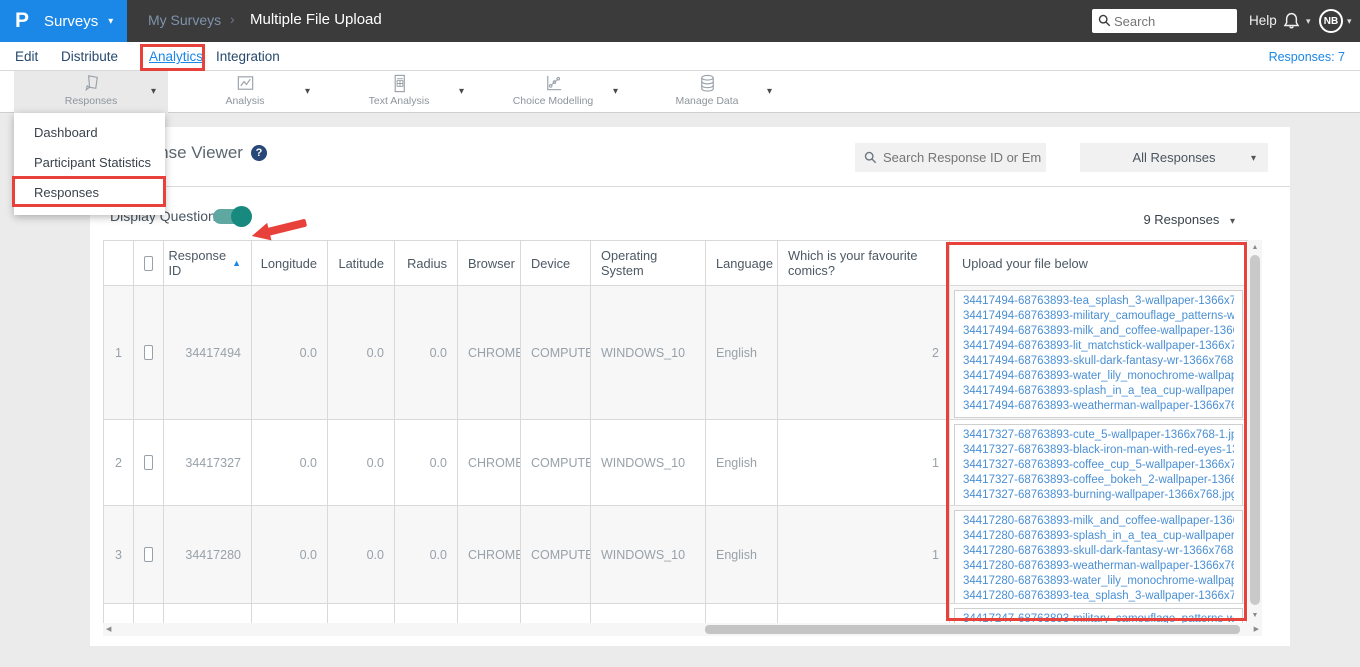 The height and width of the screenshot is (667, 1360). What do you see at coordinates (489, 463) in the screenshot?
I see `cell-browser: CHROME` at bounding box center [489, 463].